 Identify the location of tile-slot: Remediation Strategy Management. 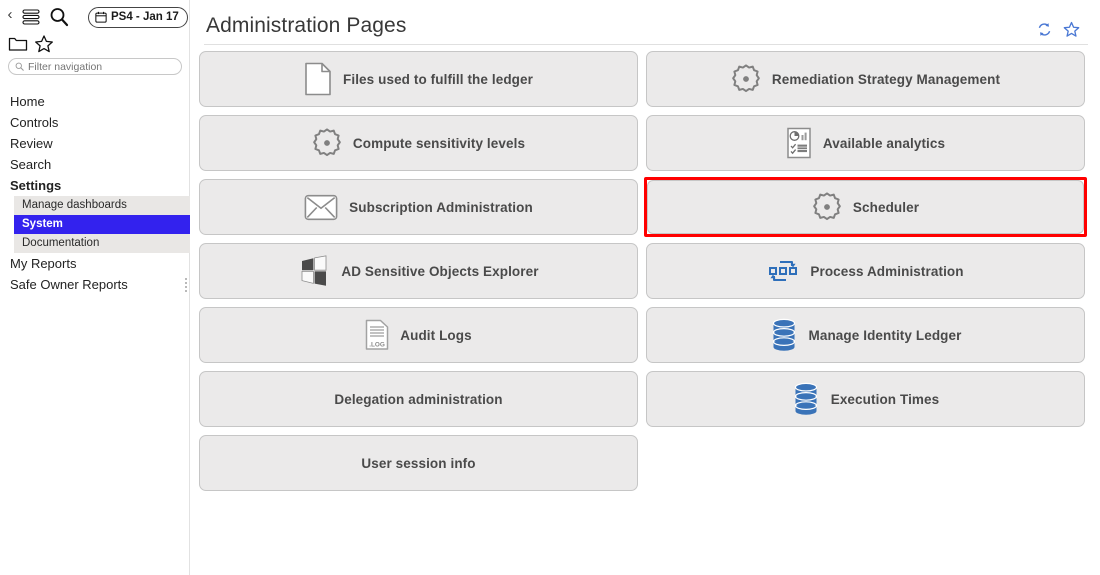
(865, 79).